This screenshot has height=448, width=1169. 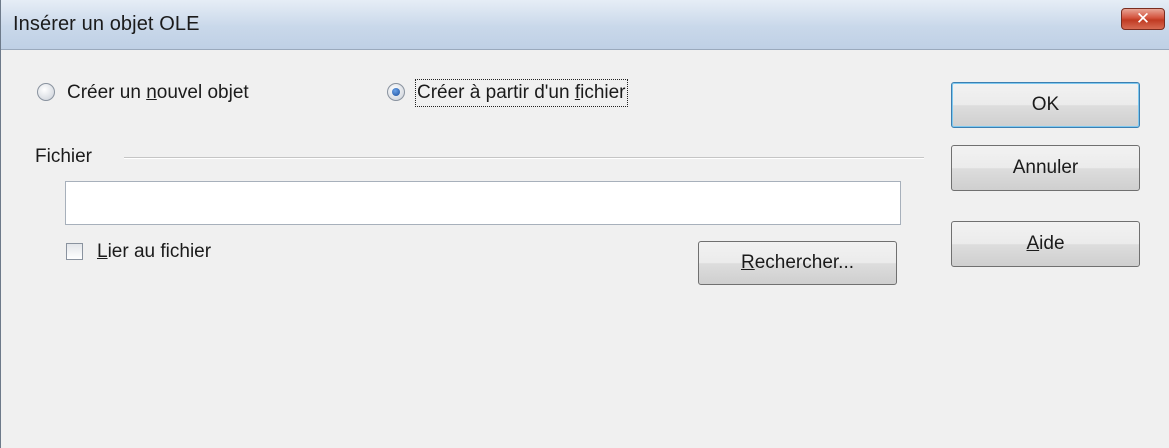 What do you see at coordinates (521, 93) in the screenshot?
I see `radio-create-from-file-label: Créer à partir d'un fichier` at bounding box center [521, 93].